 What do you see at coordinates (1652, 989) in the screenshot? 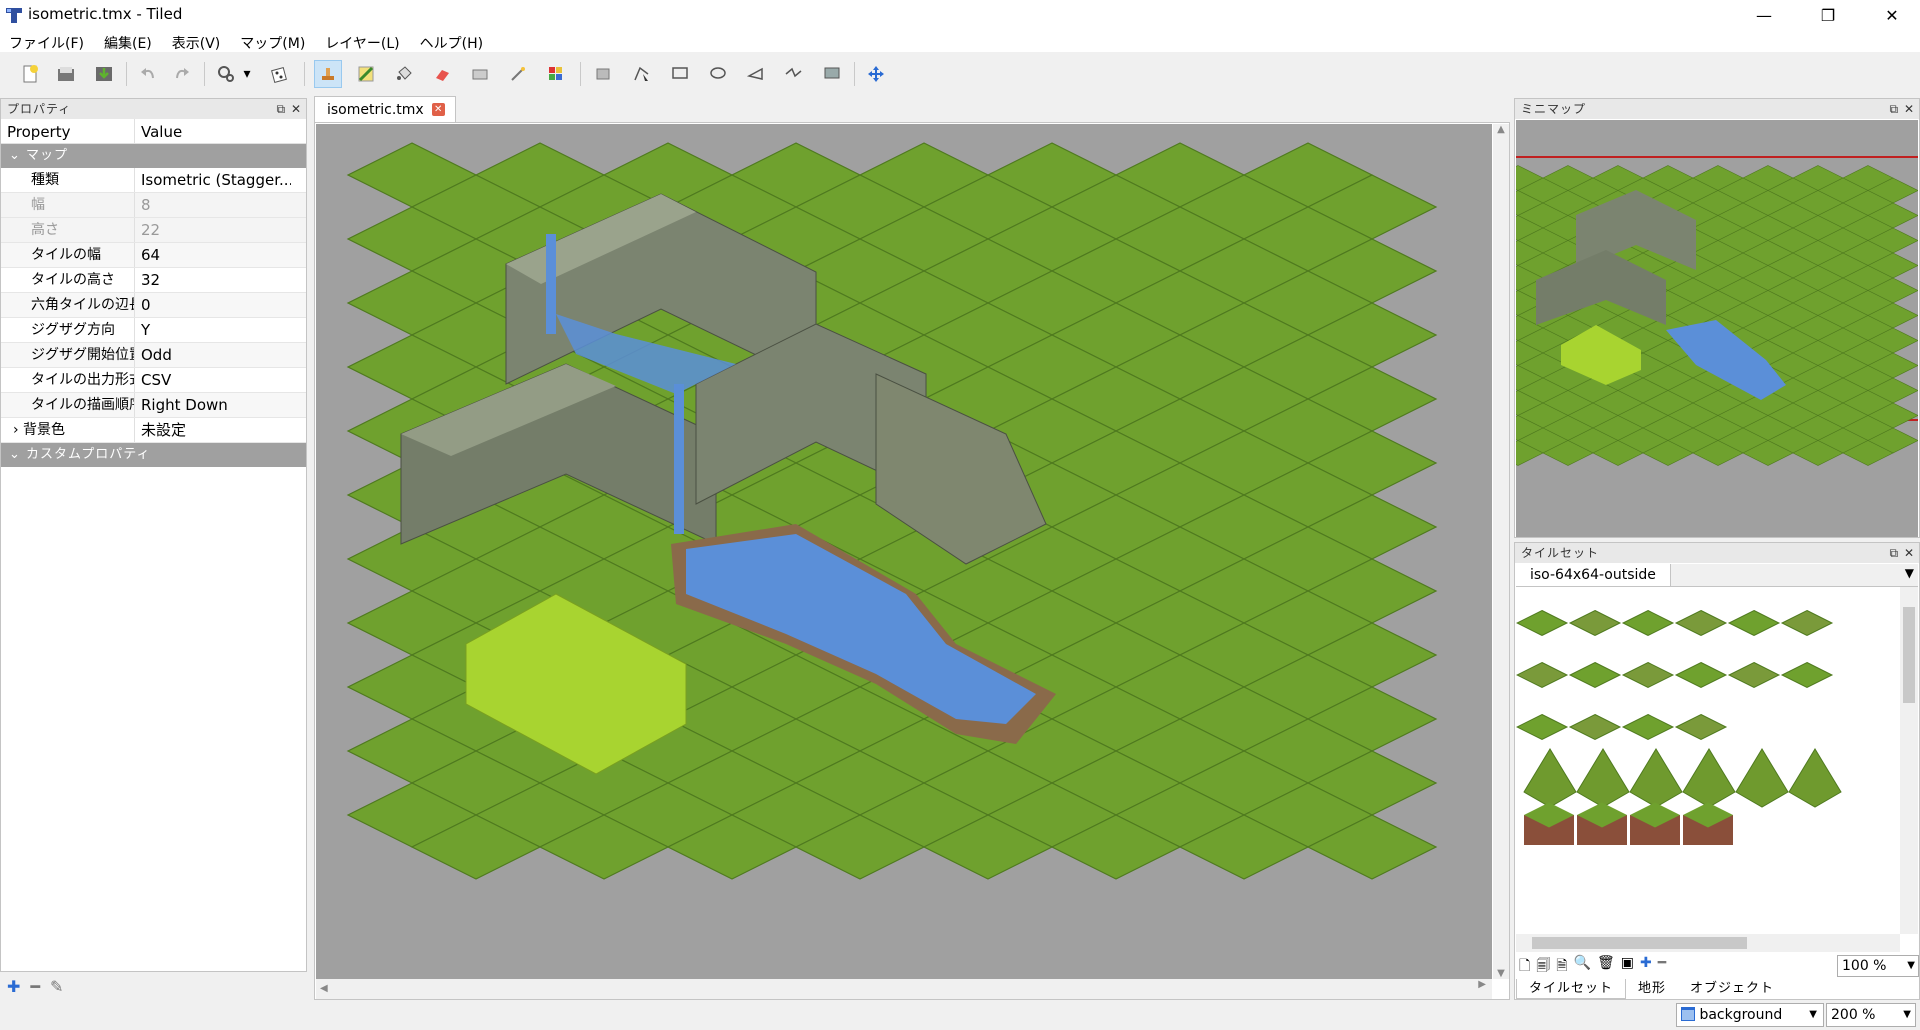
I see `tab-terrain: 地形` at bounding box center [1652, 989].